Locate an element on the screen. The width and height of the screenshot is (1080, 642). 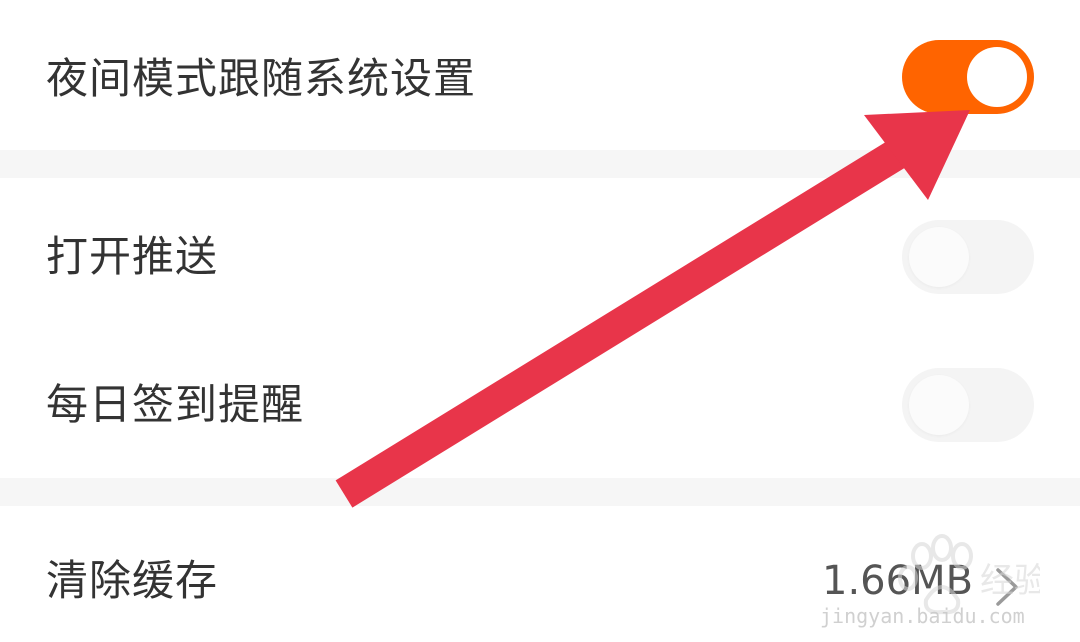
watermark-text: jingyan.baidu.com is located at coordinates (922, 616).